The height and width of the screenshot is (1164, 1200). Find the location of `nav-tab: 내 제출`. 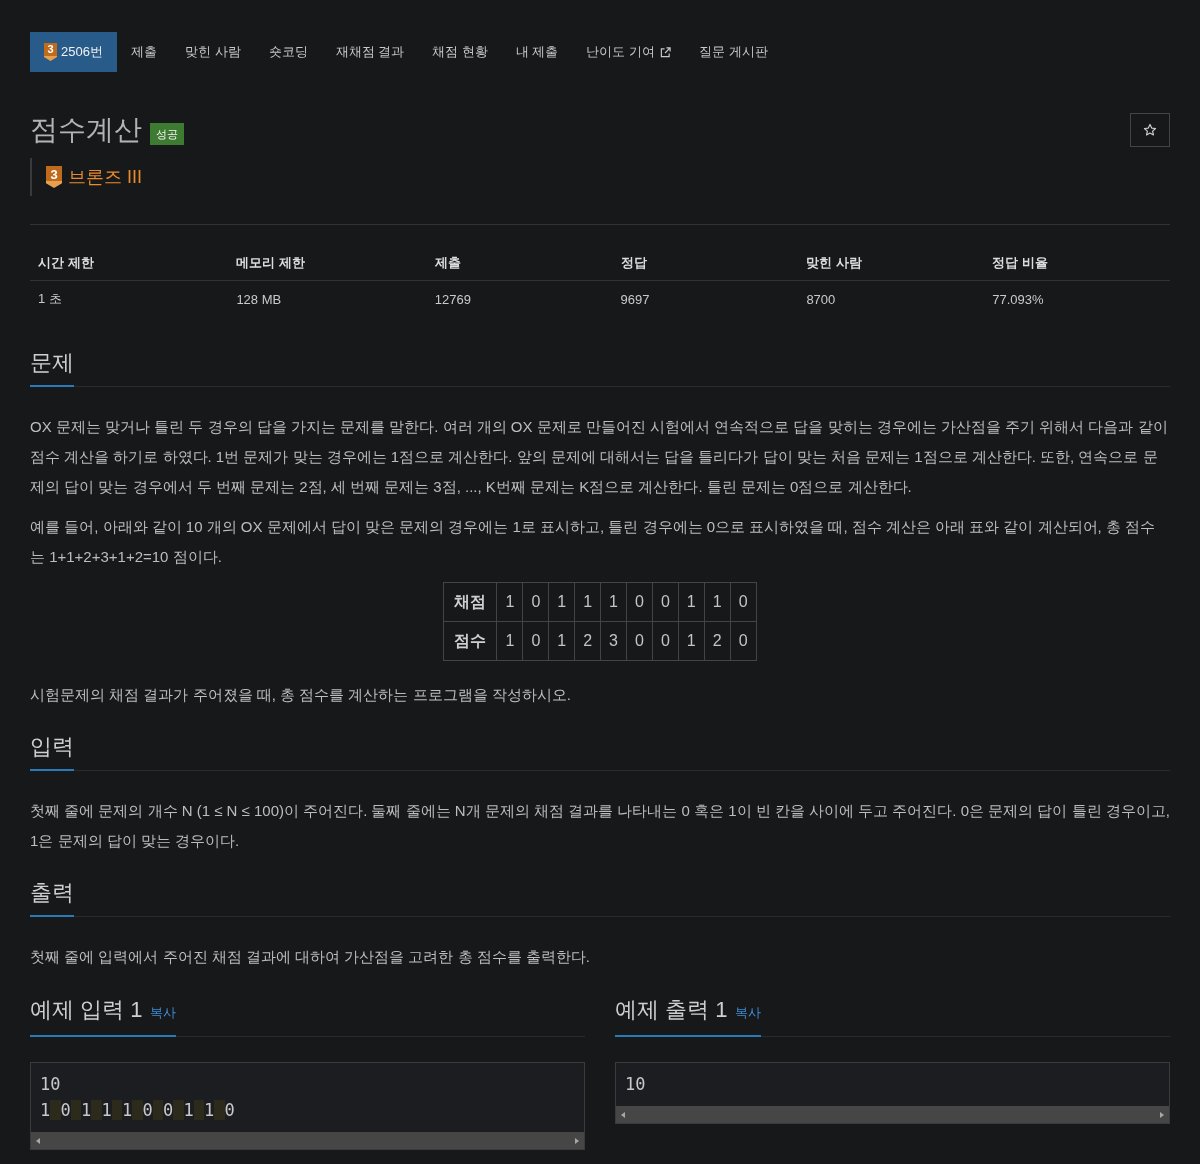

nav-tab: 내 제출 is located at coordinates (537, 52).